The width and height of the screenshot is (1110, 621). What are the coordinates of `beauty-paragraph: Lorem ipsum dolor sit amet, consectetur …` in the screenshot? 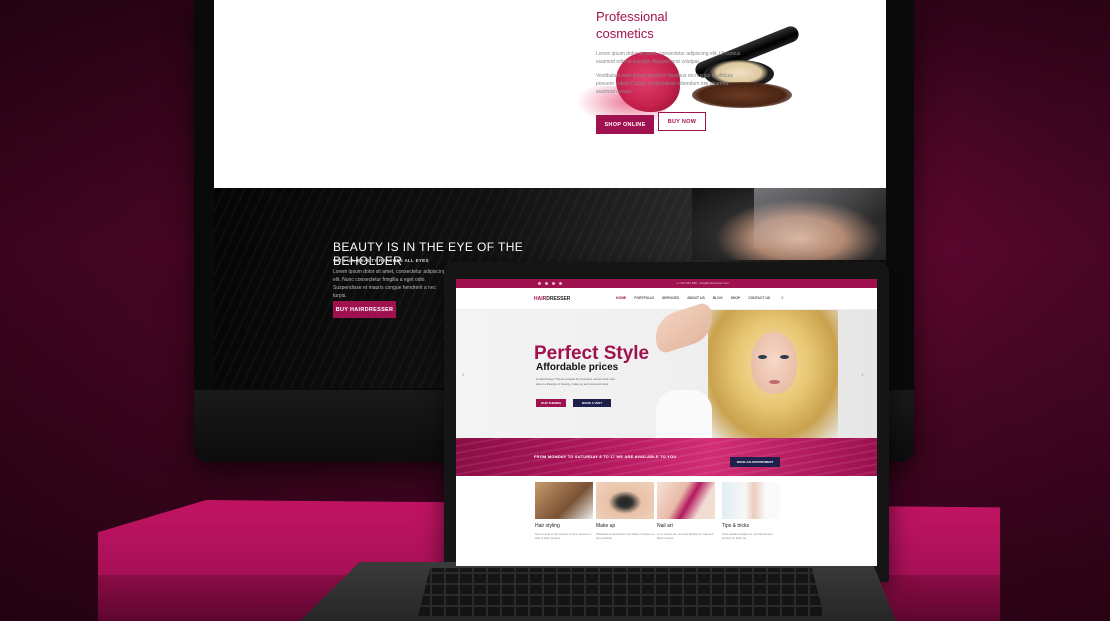 It's located at (389, 284).